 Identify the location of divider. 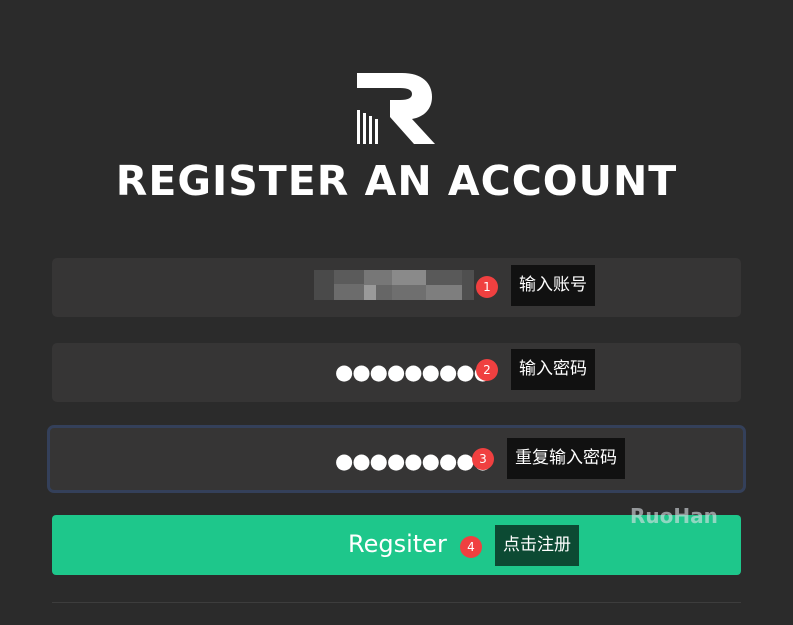
(396, 602).